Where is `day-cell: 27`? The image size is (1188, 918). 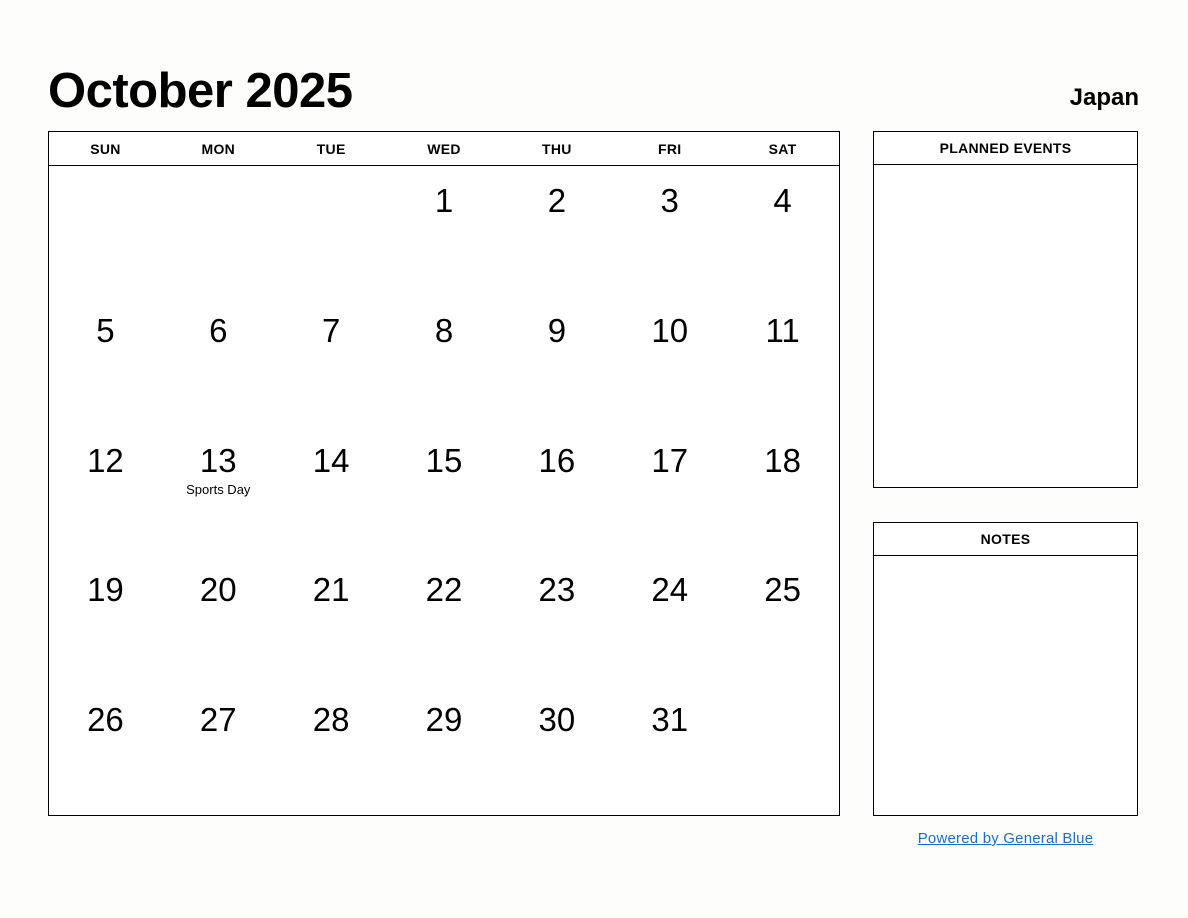 day-cell: 27 is located at coordinates (218, 750).